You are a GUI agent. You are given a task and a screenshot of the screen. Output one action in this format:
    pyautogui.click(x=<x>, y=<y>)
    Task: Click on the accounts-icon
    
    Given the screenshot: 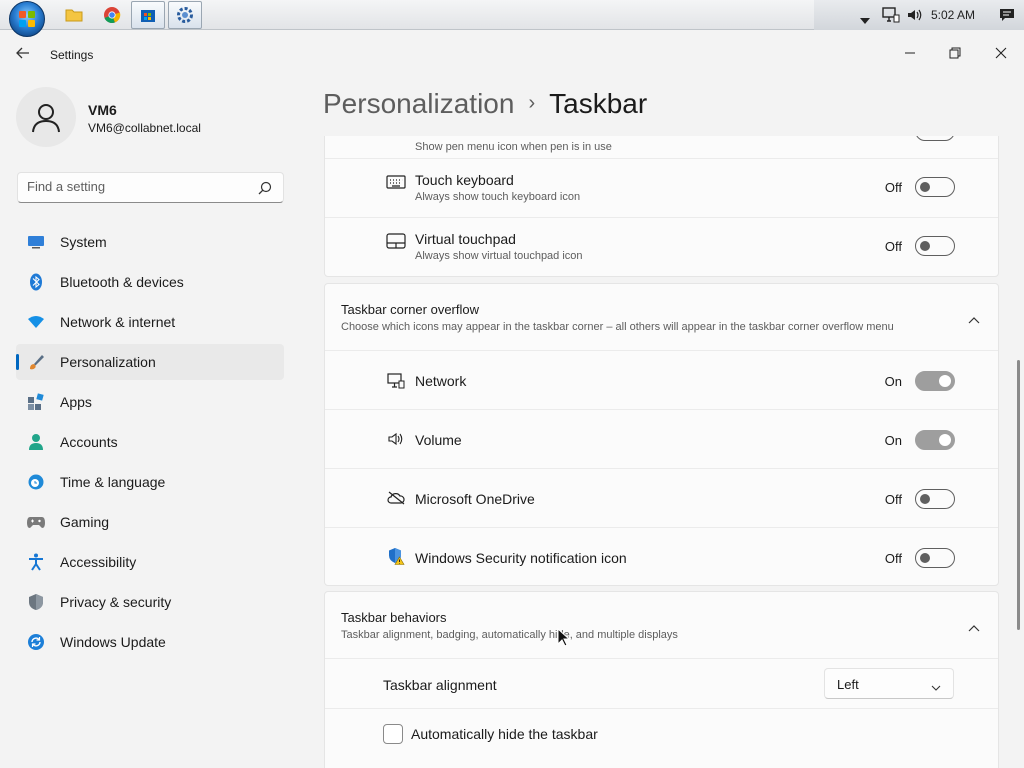 What is the action you would take?
    pyautogui.click(x=36, y=442)
    